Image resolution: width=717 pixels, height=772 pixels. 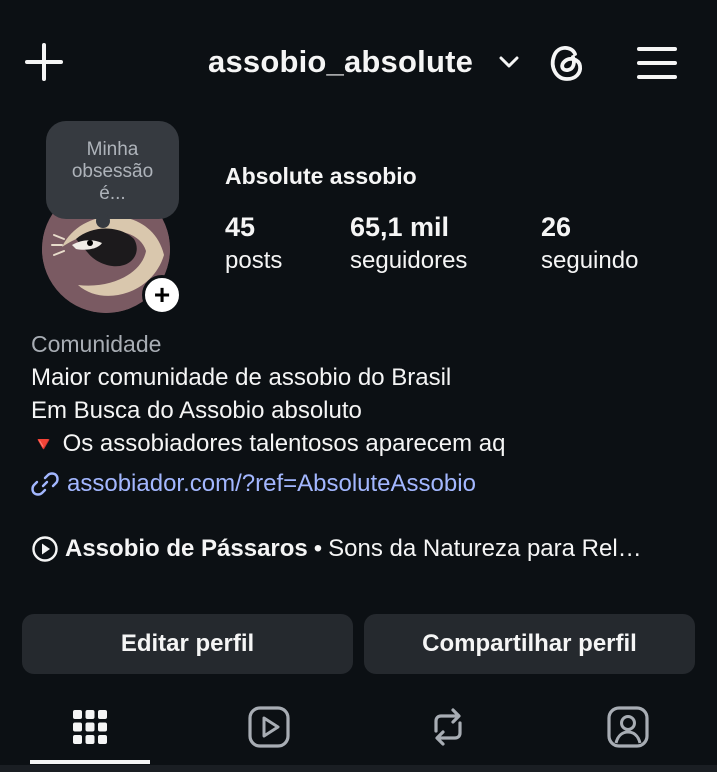 What do you see at coordinates (284, 443) in the screenshot?
I see `bio-line-text: Os assobiadores talentosos aparecem aq` at bounding box center [284, 443].